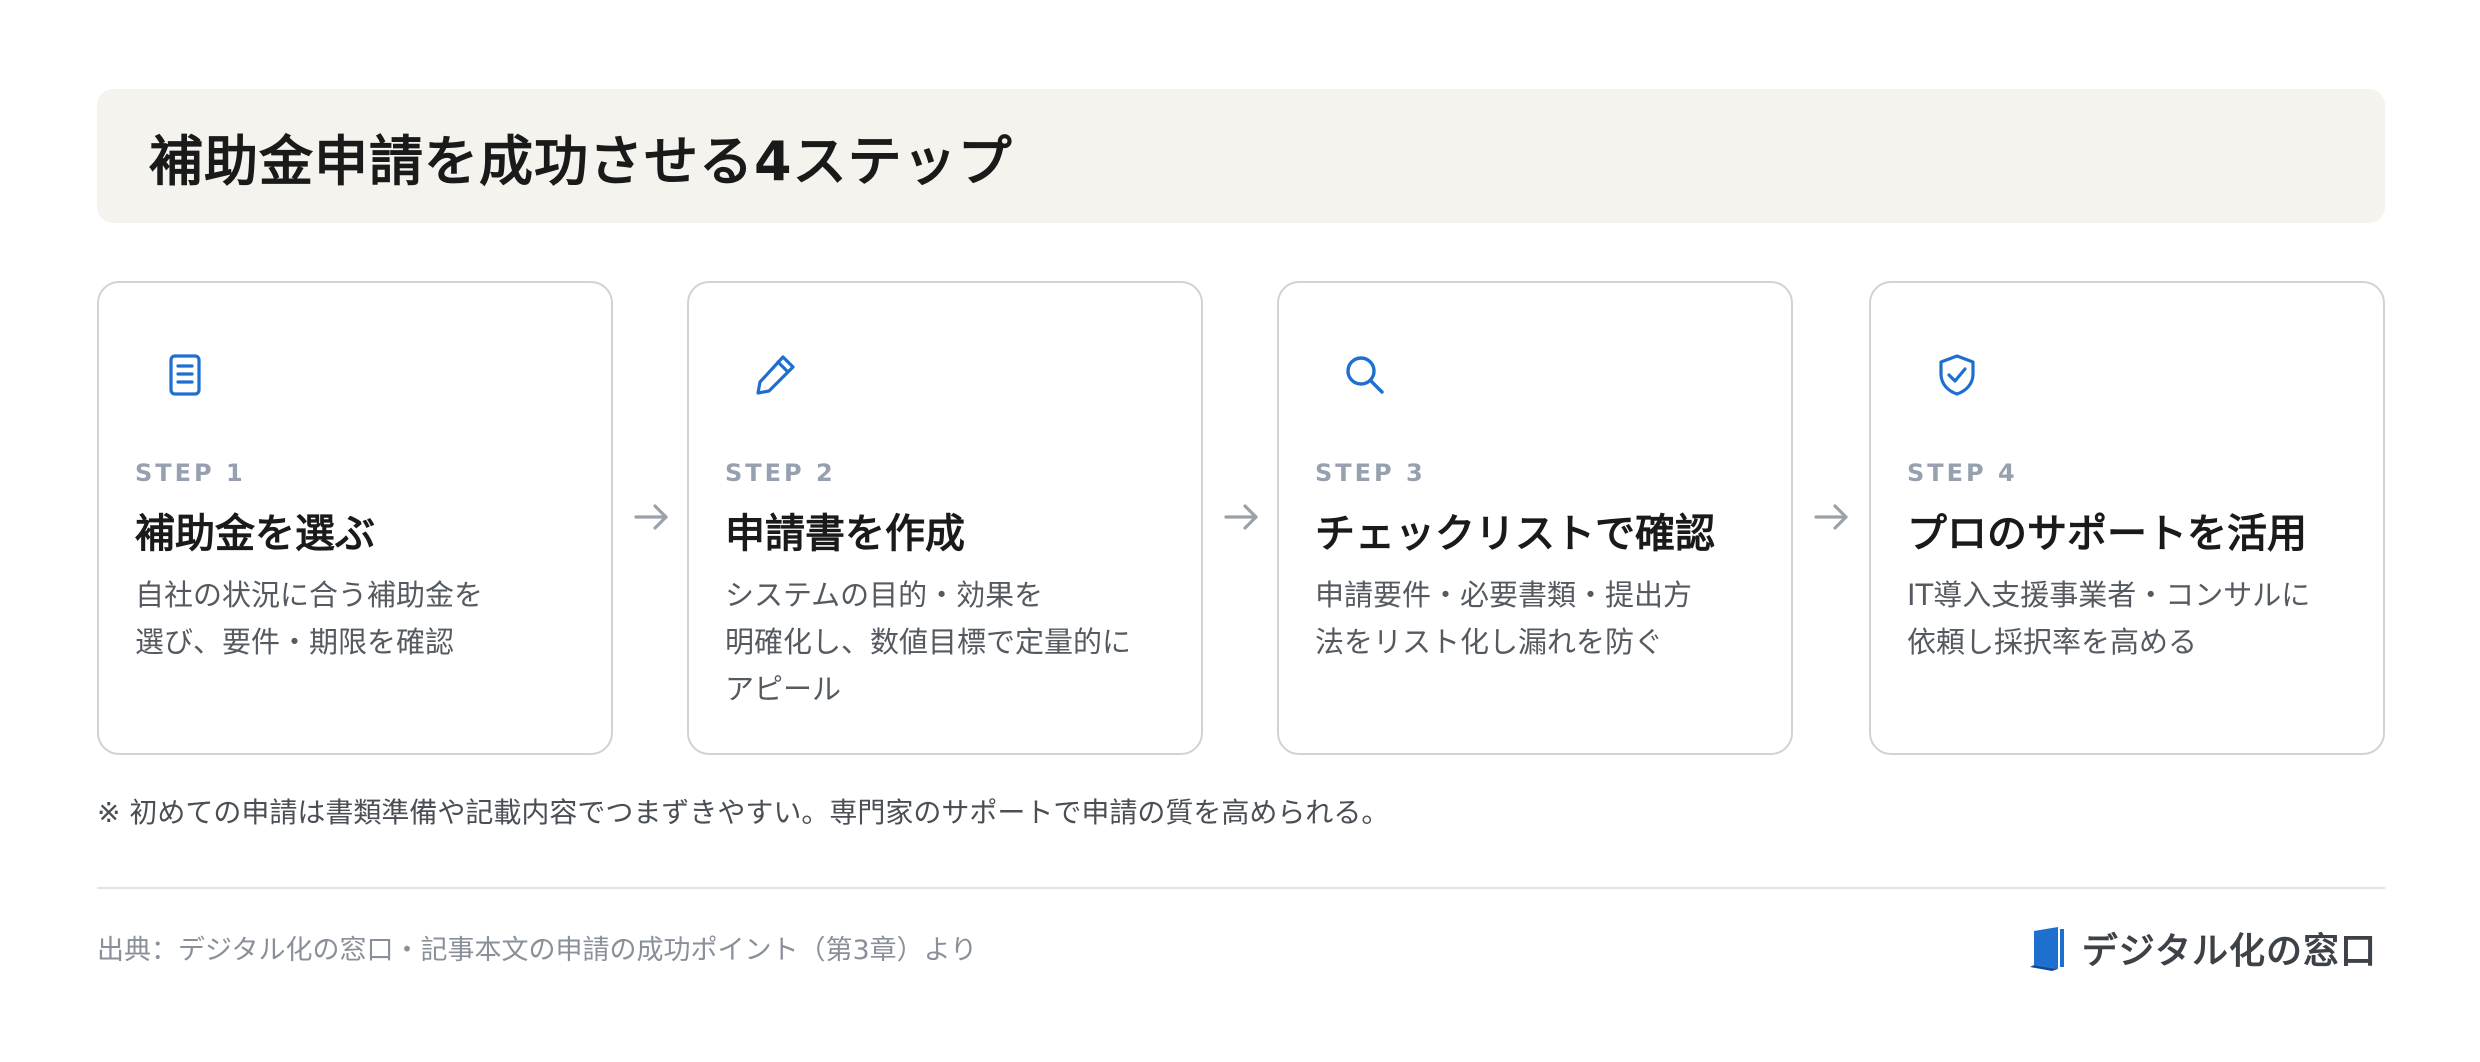  I want to click on step-label: STEP 1, so click(190, 473).